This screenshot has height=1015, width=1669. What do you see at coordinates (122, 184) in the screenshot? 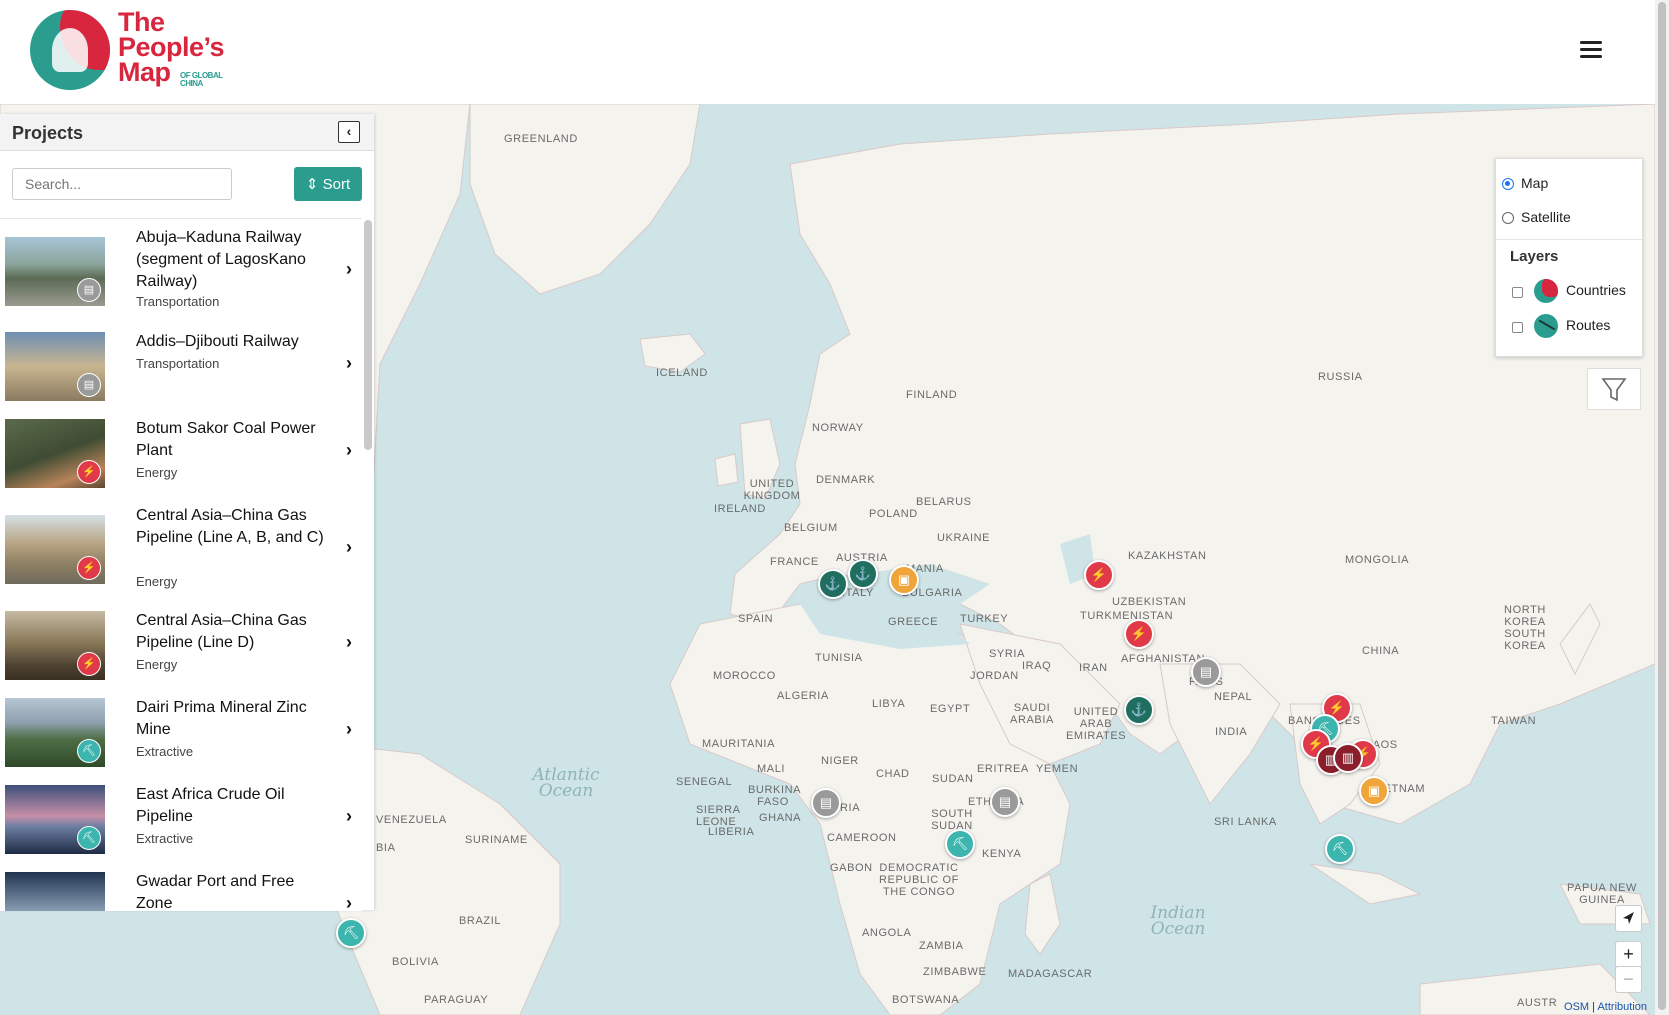
I see `search-input` at bounding box center [122, 184].